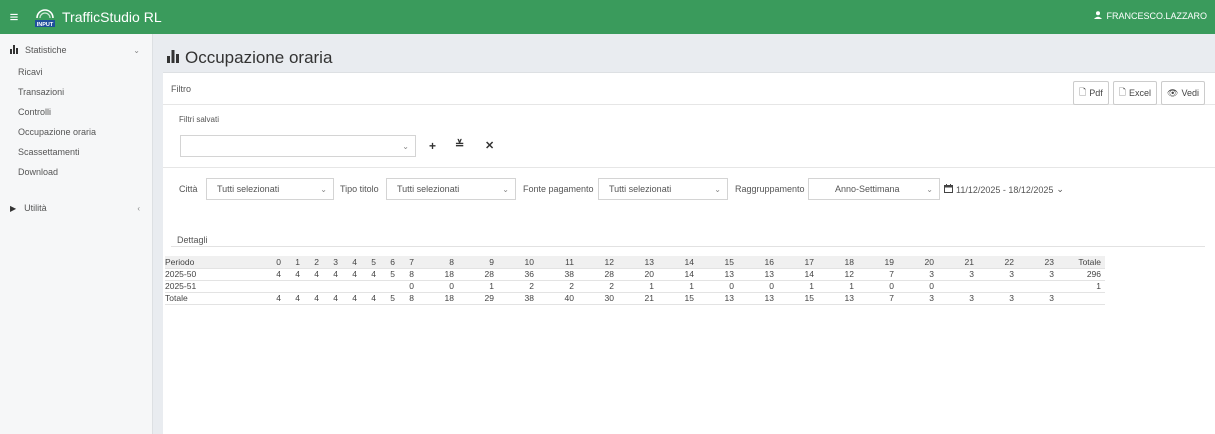 This screenshot has width=1215, height=434. Describe the element at coordinates (76, 50) in the screenshot. I see `sidebar-section-statistiche: Statistiche ⌄` at that location.